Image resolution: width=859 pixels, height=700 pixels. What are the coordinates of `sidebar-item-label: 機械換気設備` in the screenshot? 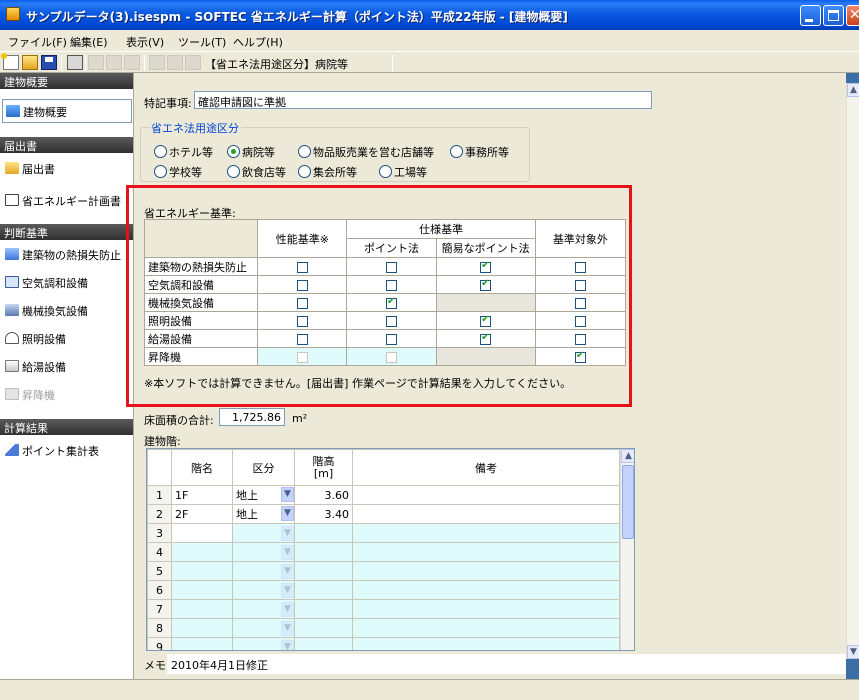 It's located at (55, 311).